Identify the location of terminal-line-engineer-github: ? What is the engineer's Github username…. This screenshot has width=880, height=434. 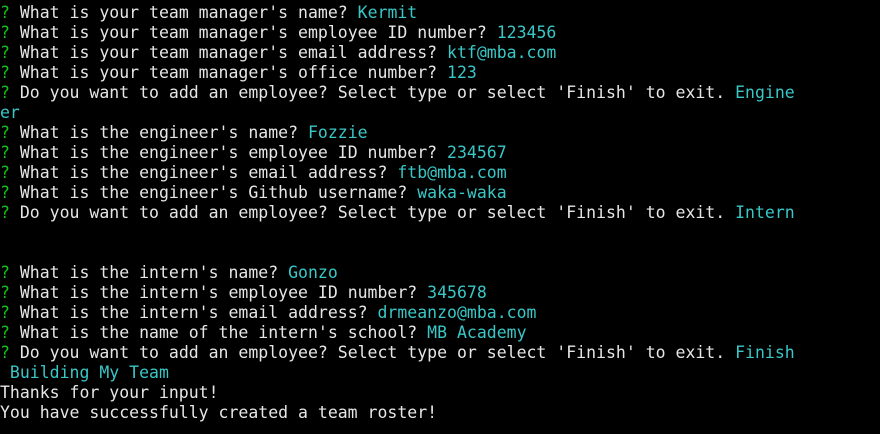
(440, 193).